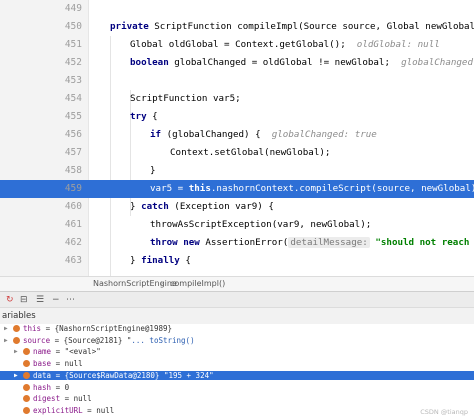 The height and width of the screenshot is (419, 474). I want to click on code-line: 453, so click(237, 81).